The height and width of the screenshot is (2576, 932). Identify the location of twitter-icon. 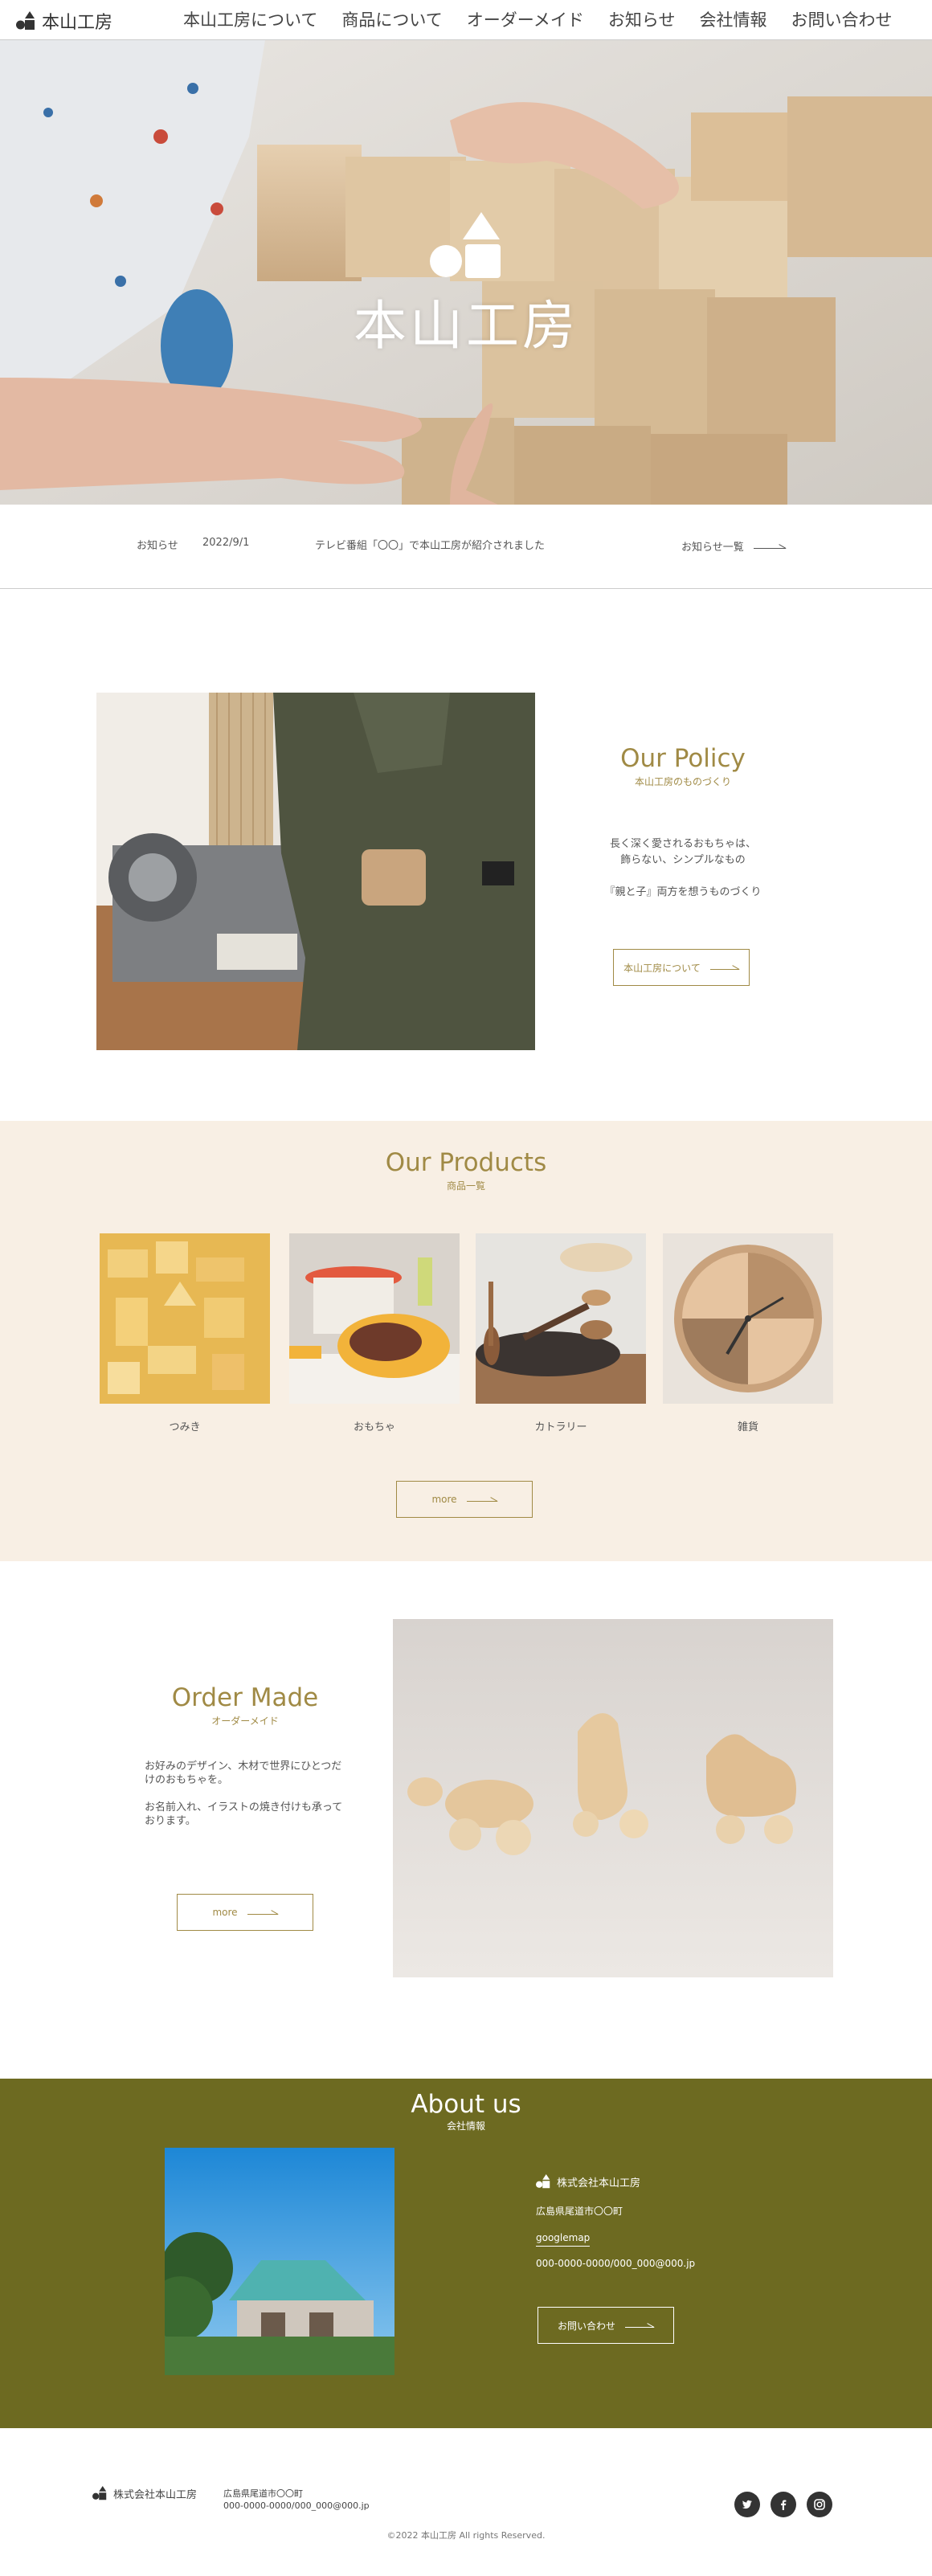
(747, 2504).